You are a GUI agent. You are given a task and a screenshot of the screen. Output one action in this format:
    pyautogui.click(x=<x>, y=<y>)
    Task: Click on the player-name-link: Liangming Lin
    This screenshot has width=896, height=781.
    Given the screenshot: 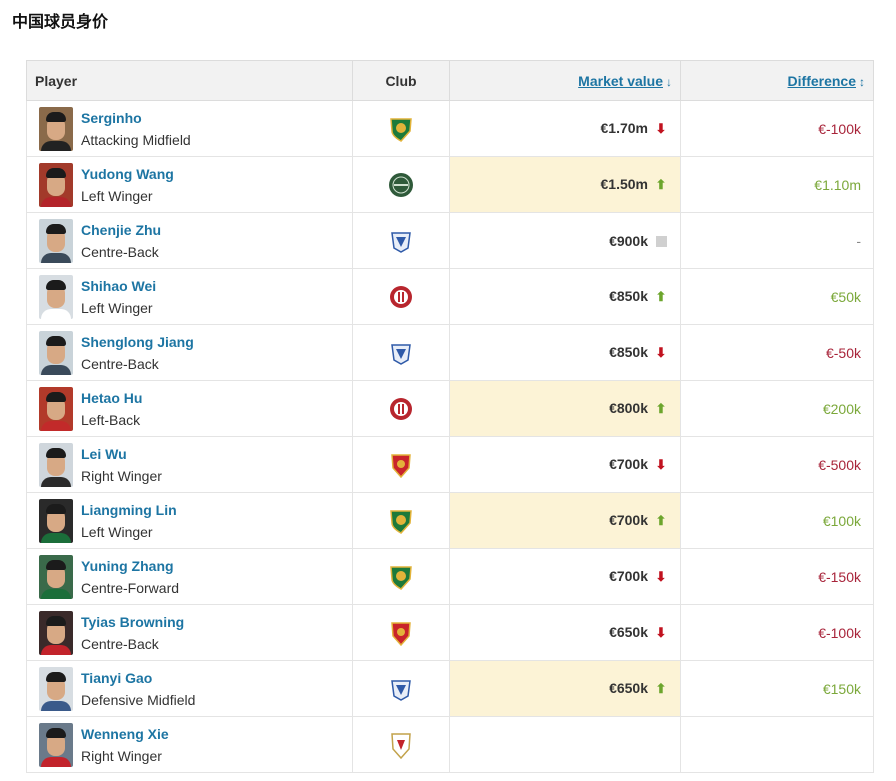 What is the action you would take?
    pyautogui.click(x=129, y=510)
    